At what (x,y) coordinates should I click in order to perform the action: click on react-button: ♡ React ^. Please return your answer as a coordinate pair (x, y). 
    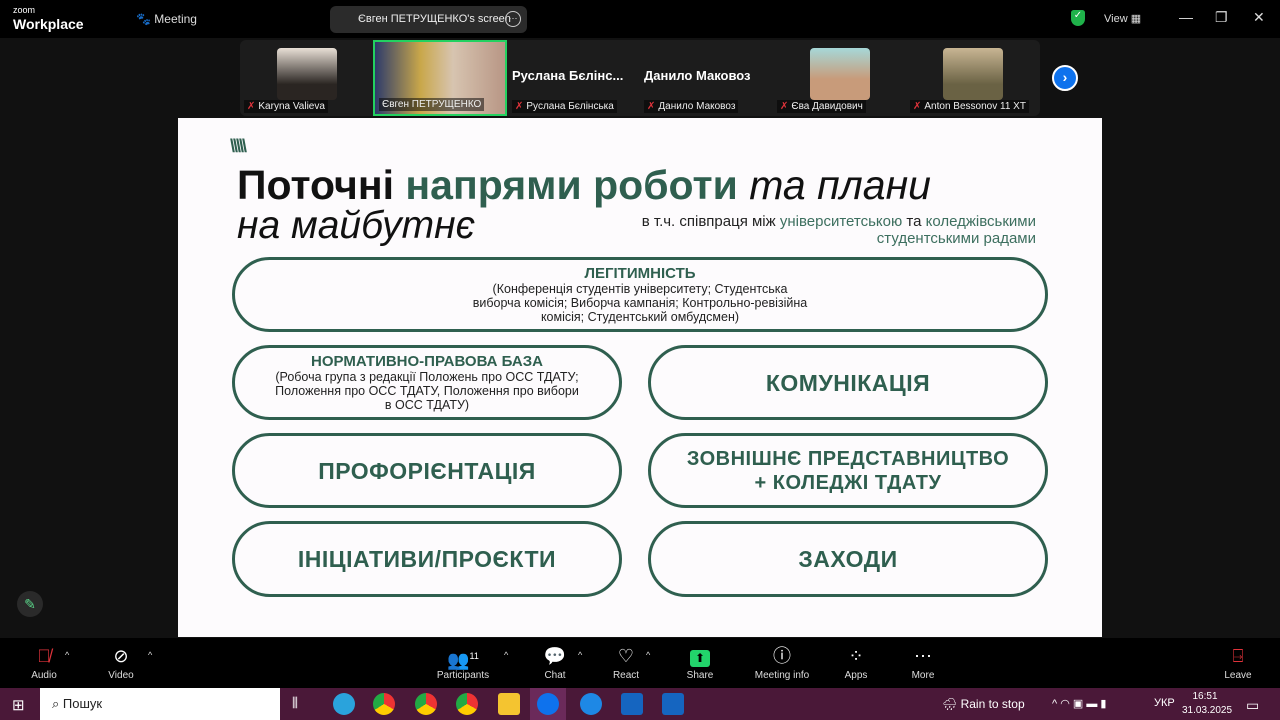
    Looking at the image, I should click on (626, 662).